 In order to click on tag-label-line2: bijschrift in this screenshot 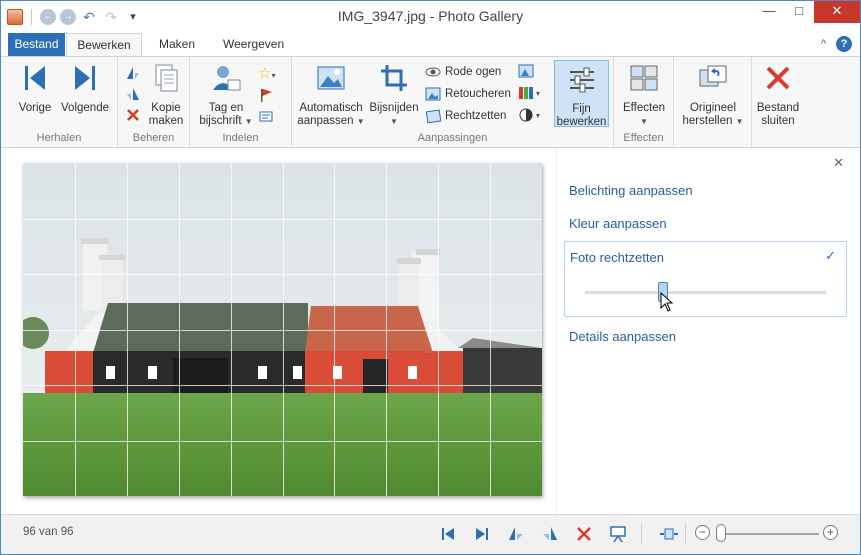, I will do `click(220, 121)`.